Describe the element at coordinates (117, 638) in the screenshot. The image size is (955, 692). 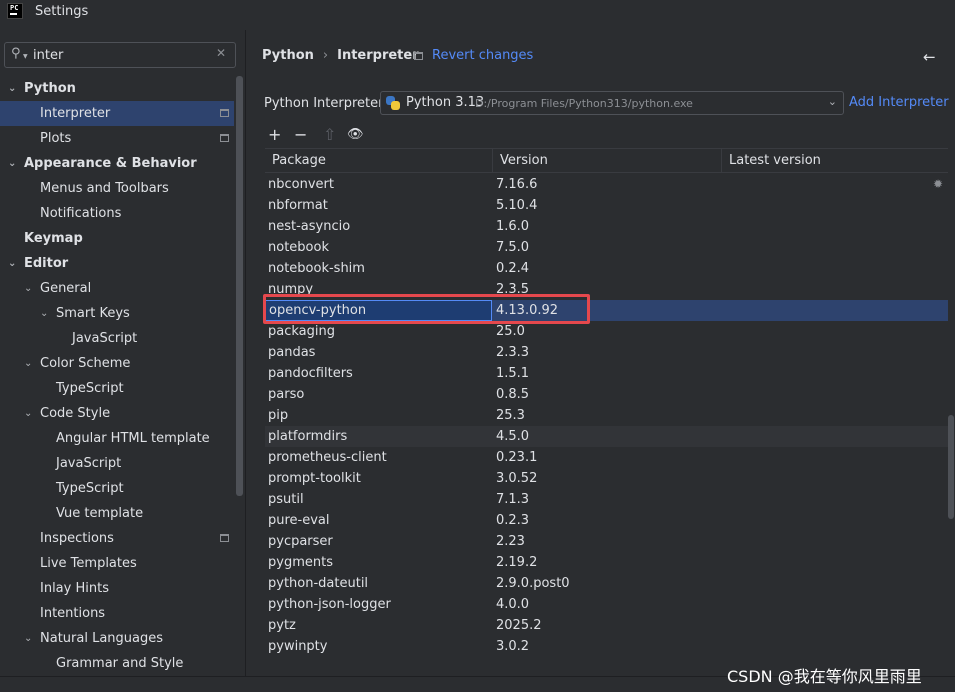
I see `tree-item: ⌄ Natural Languages` at that location.